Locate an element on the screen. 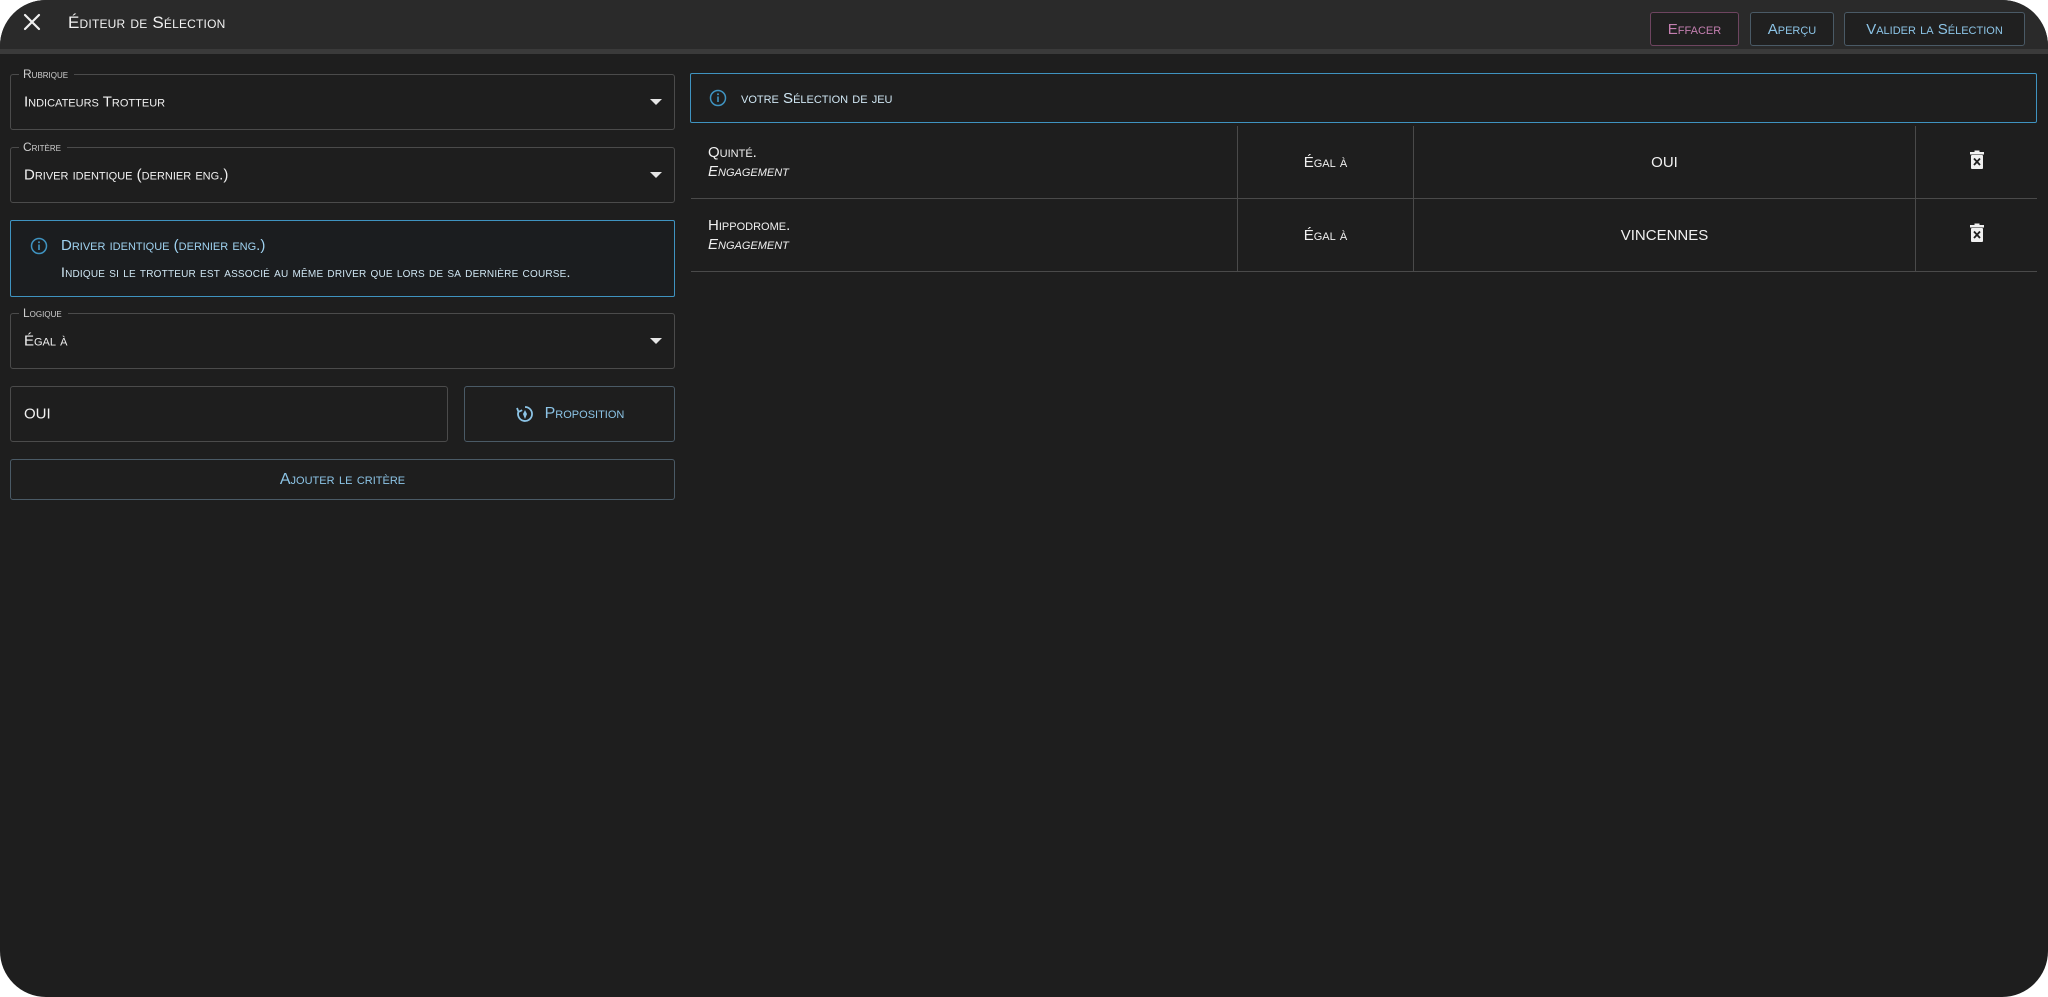  selection-title: votre Sélection de jeu is located at coordinates (817, 98).